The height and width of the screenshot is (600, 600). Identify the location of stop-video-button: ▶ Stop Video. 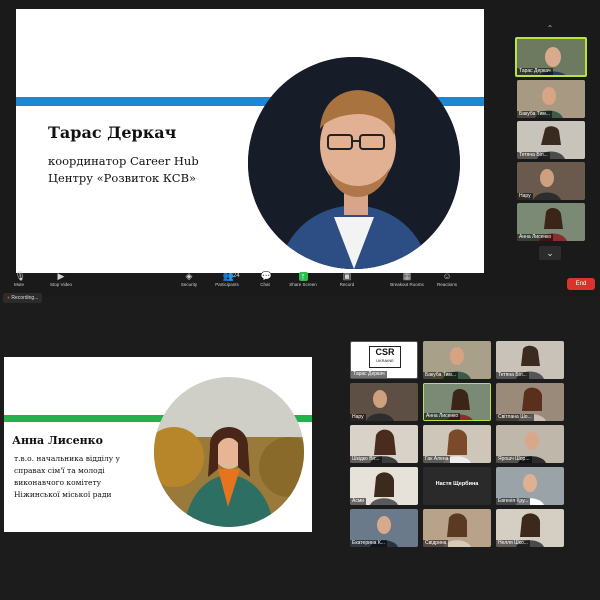
(61, 279).